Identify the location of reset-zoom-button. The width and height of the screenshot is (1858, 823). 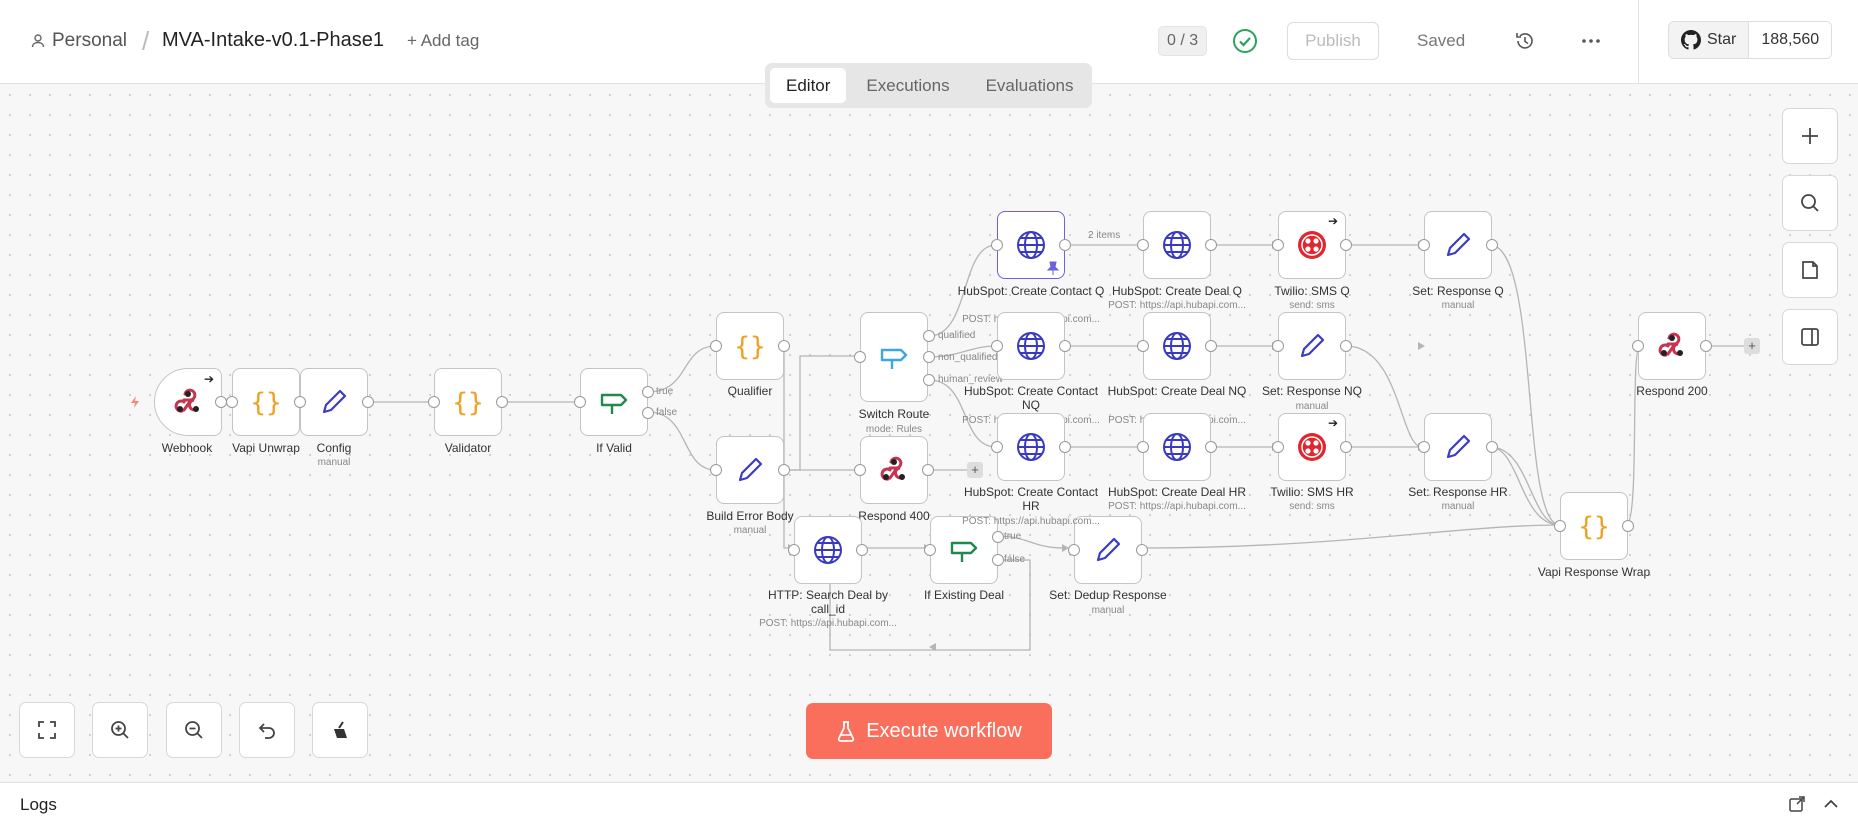
(267, 730).